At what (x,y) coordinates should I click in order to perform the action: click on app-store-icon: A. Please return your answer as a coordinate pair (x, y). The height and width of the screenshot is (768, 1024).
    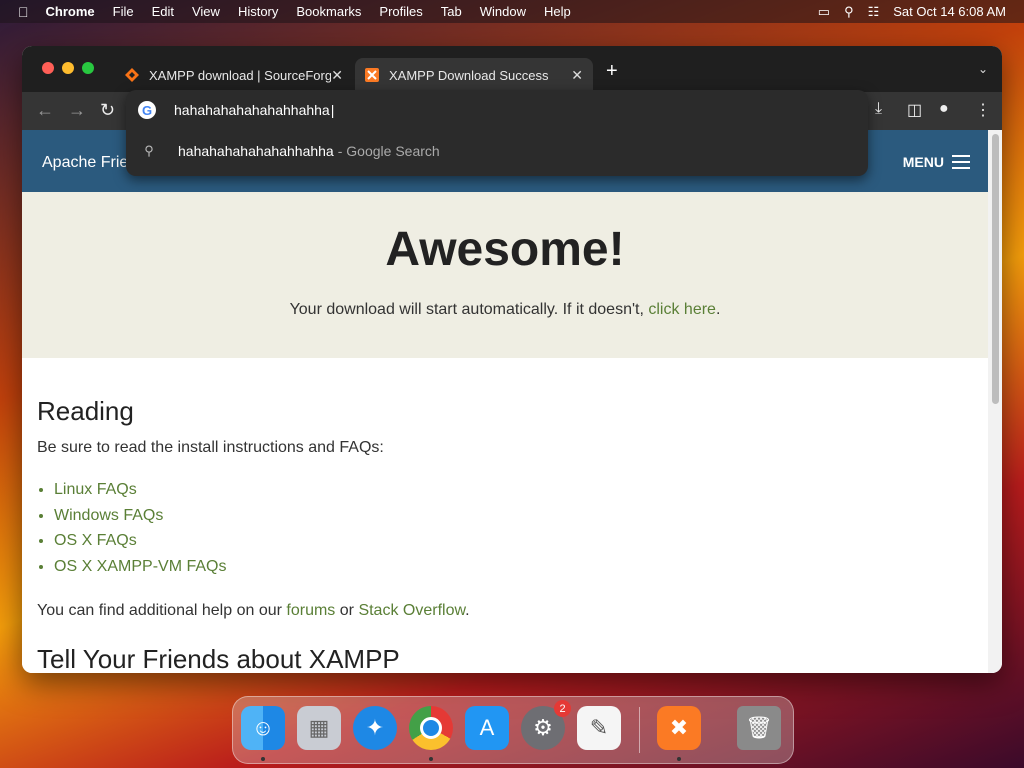
    Looking at the image, I should click on (487, 728).